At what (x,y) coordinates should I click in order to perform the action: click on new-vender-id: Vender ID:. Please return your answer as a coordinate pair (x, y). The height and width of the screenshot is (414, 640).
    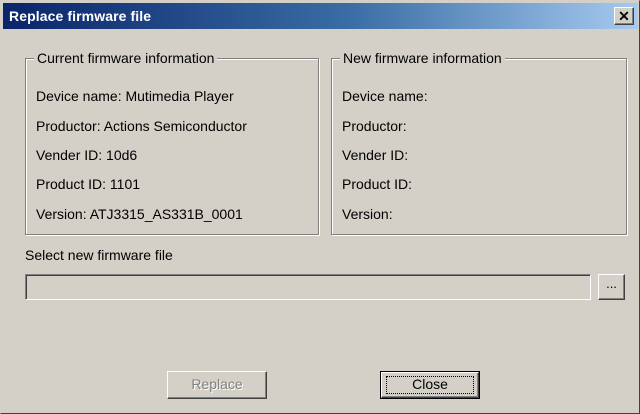
    Looking at the image, I should click on (375, 155).